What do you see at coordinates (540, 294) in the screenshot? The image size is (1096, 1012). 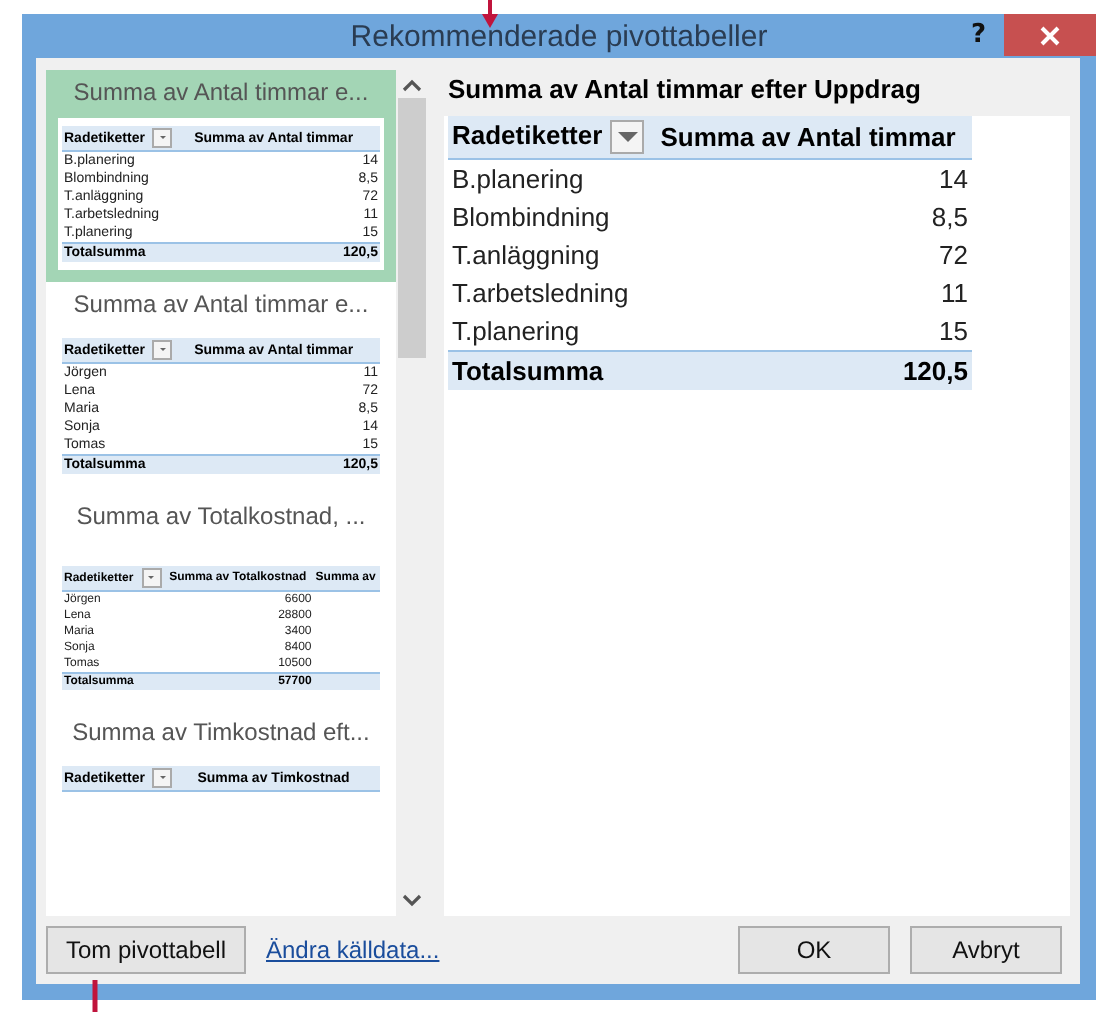 I see `row-label: T.arbetsledning` at bounding box center [540, 294].